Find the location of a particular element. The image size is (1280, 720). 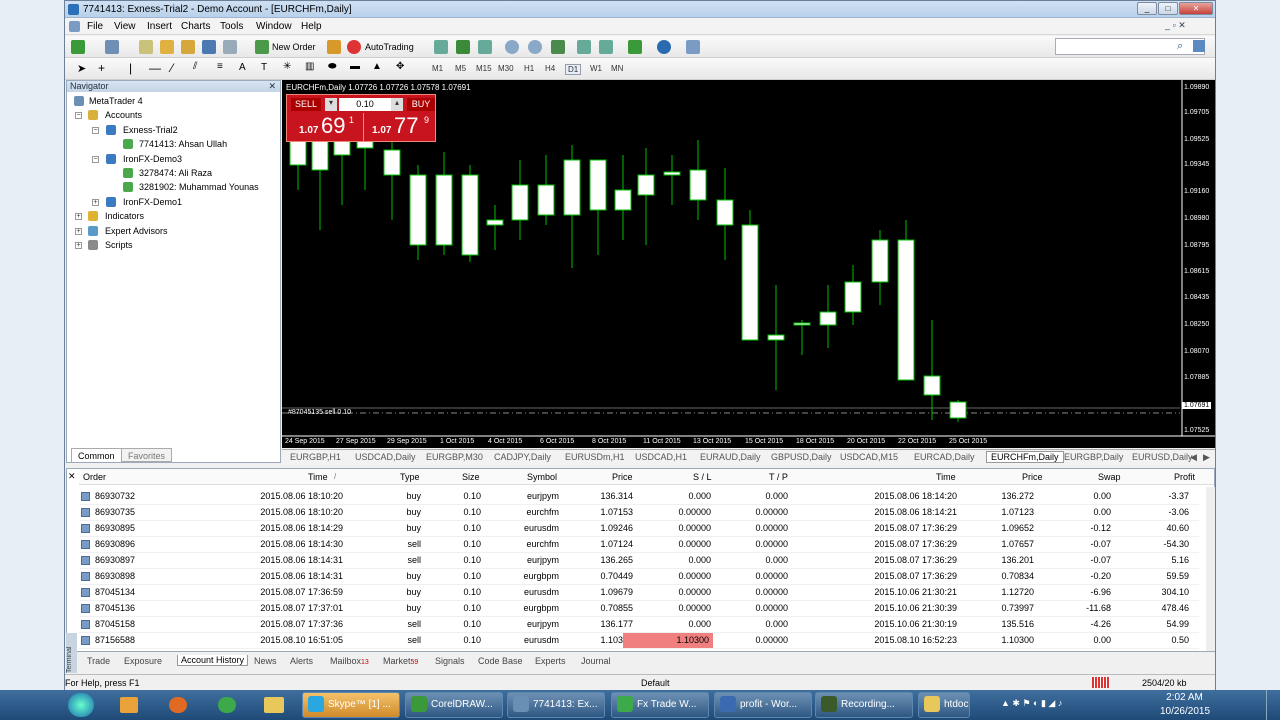

media-player-icon is located at coordinates (129, 705).